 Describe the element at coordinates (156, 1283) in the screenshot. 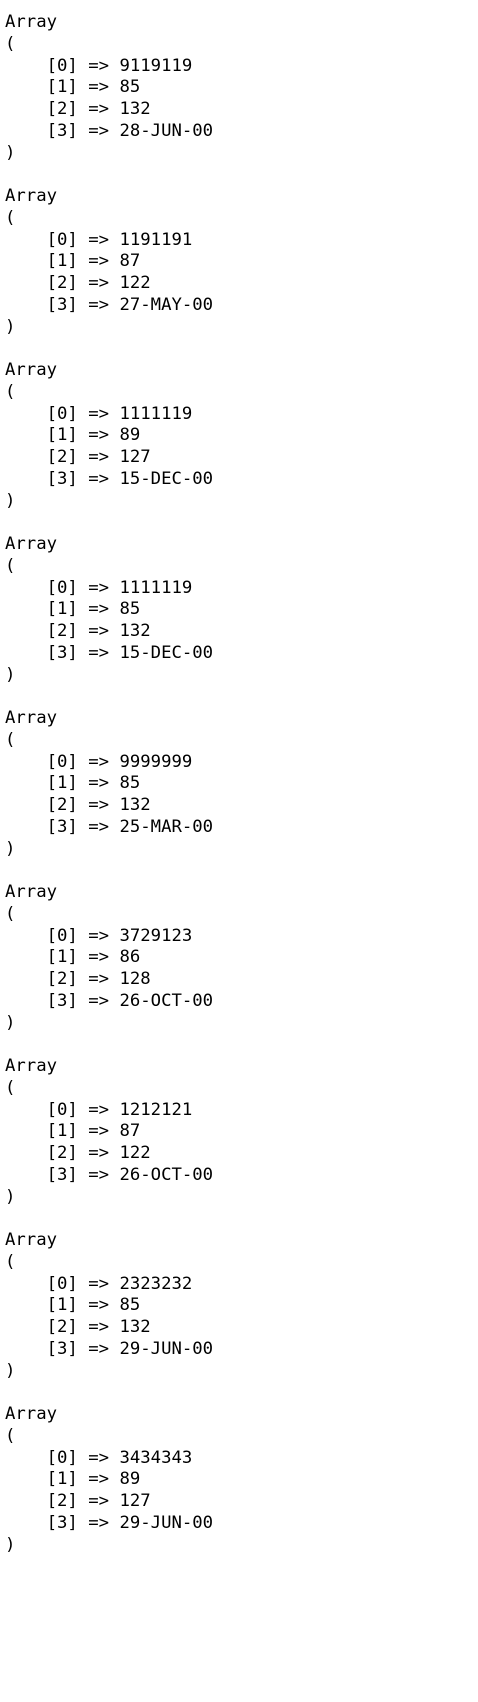

I see `entry-value: 2323232` at that location.